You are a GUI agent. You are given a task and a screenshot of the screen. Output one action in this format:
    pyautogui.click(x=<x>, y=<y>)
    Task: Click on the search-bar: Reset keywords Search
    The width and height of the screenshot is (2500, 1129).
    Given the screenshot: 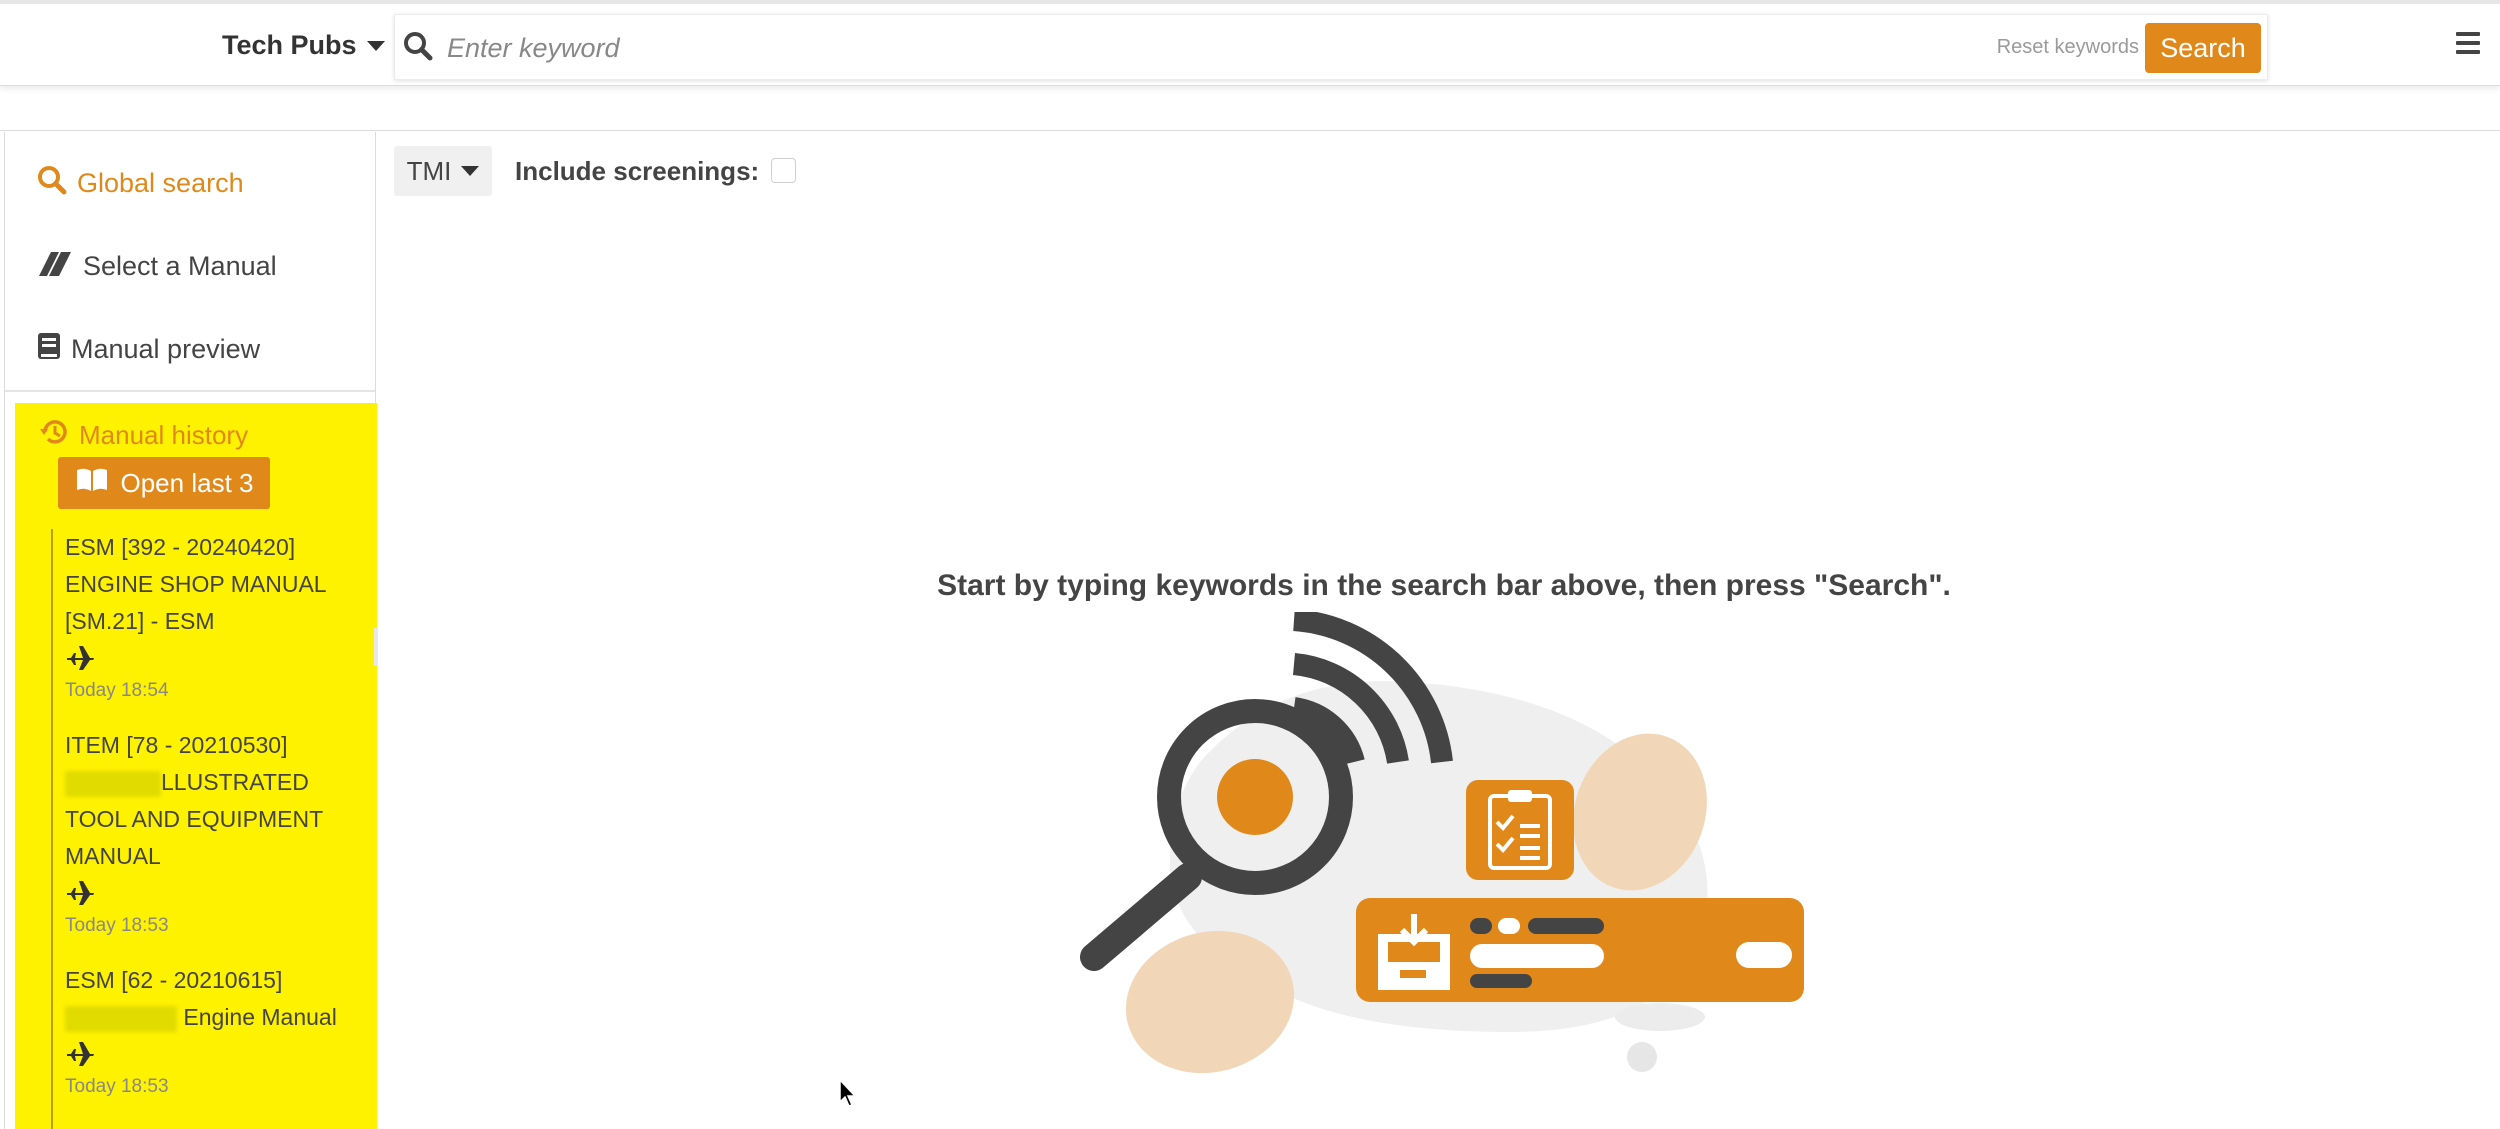 What is the action you would take?
    pyautogui.click(x=1331, y=47)
    